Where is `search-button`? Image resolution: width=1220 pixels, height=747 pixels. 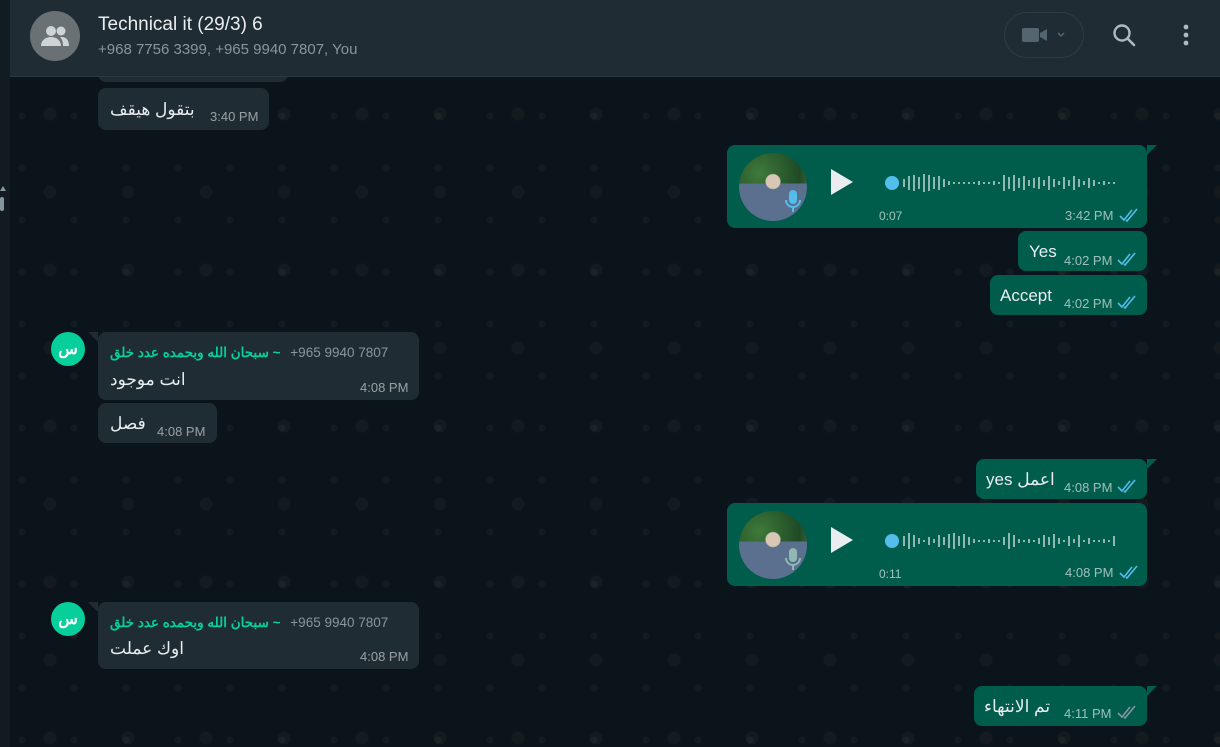
search-button is located at coordinates (1124, 35).